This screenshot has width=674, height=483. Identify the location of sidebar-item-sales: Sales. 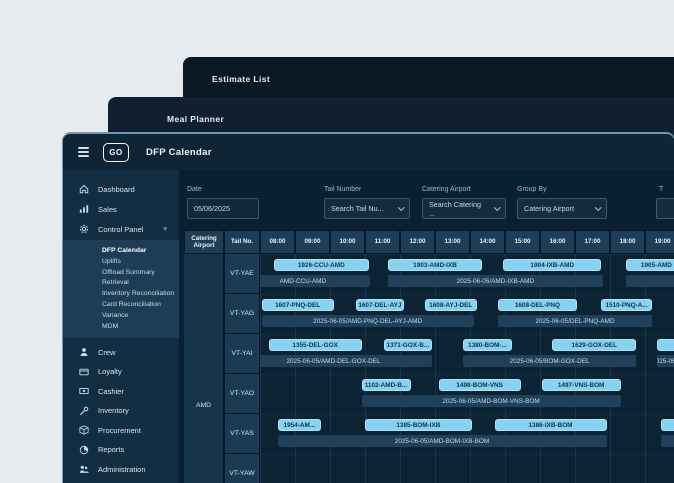
(121, 209).